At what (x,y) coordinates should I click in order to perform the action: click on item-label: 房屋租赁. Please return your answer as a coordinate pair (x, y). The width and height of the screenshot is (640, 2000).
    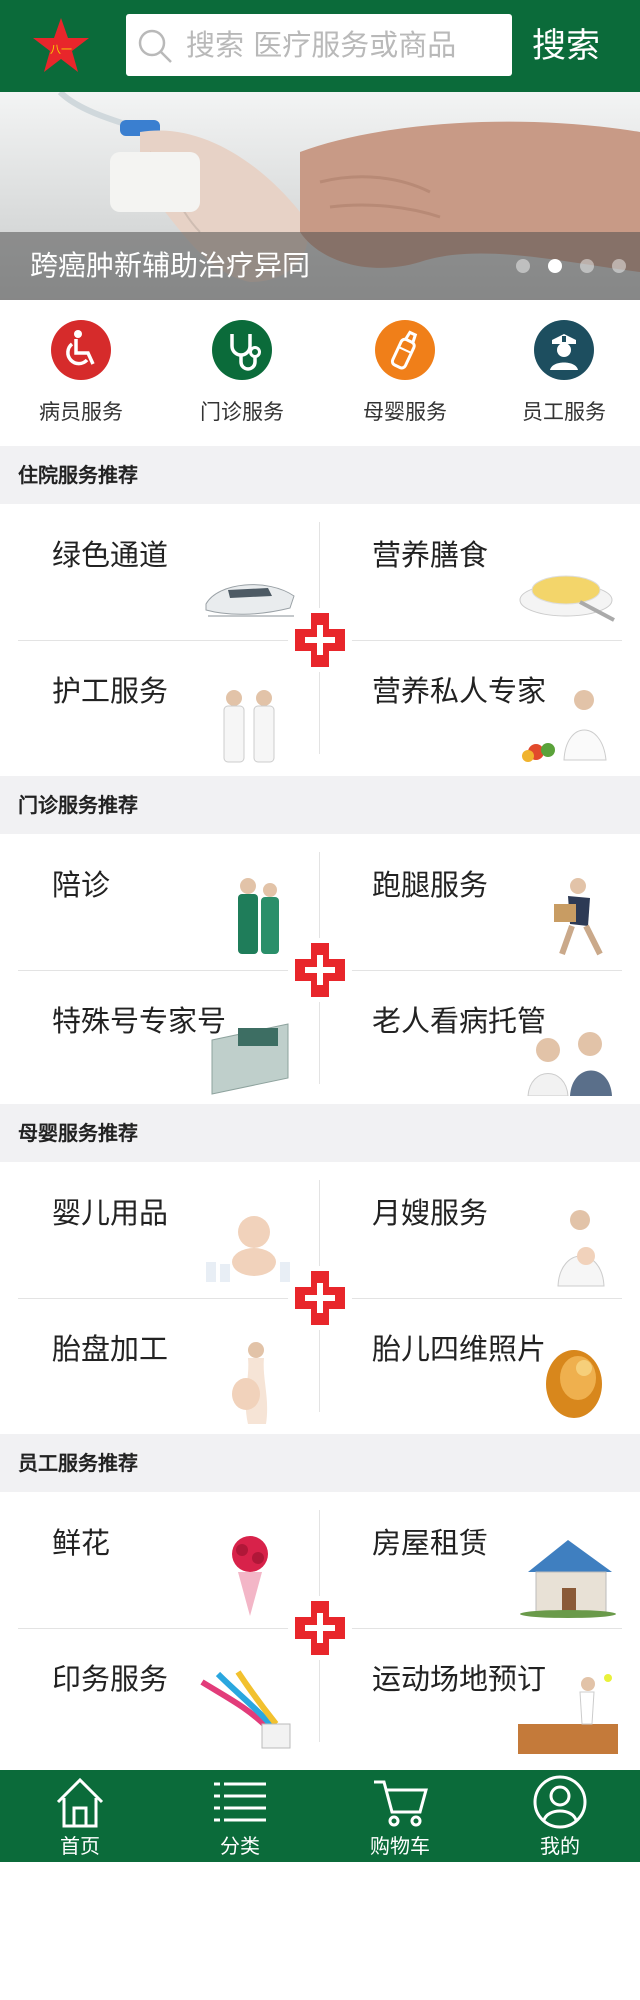
    Looking at the image, I should click on (430, 1543).